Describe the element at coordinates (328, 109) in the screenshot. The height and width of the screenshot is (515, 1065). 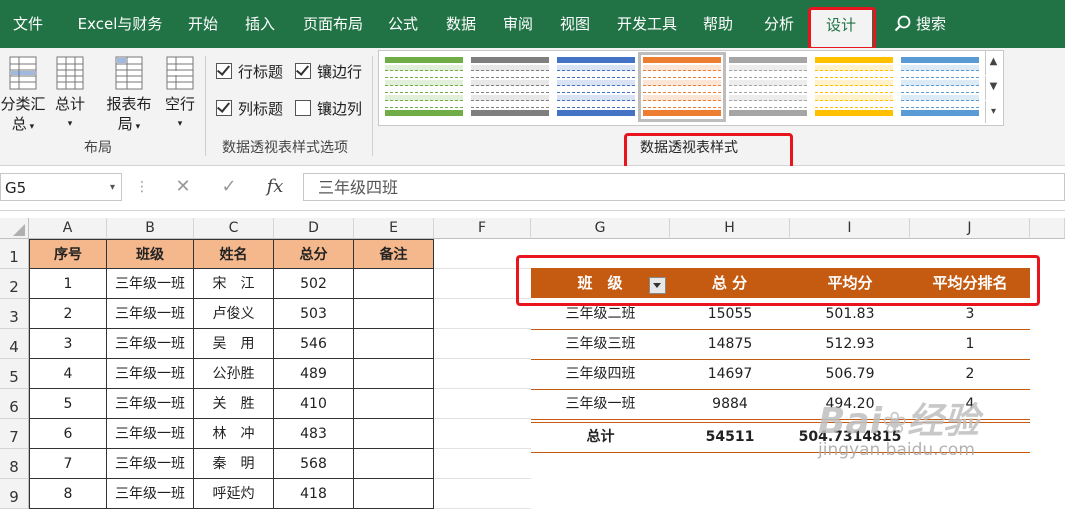
I see `banded-columns-checkbox: 镶边列` at that location.